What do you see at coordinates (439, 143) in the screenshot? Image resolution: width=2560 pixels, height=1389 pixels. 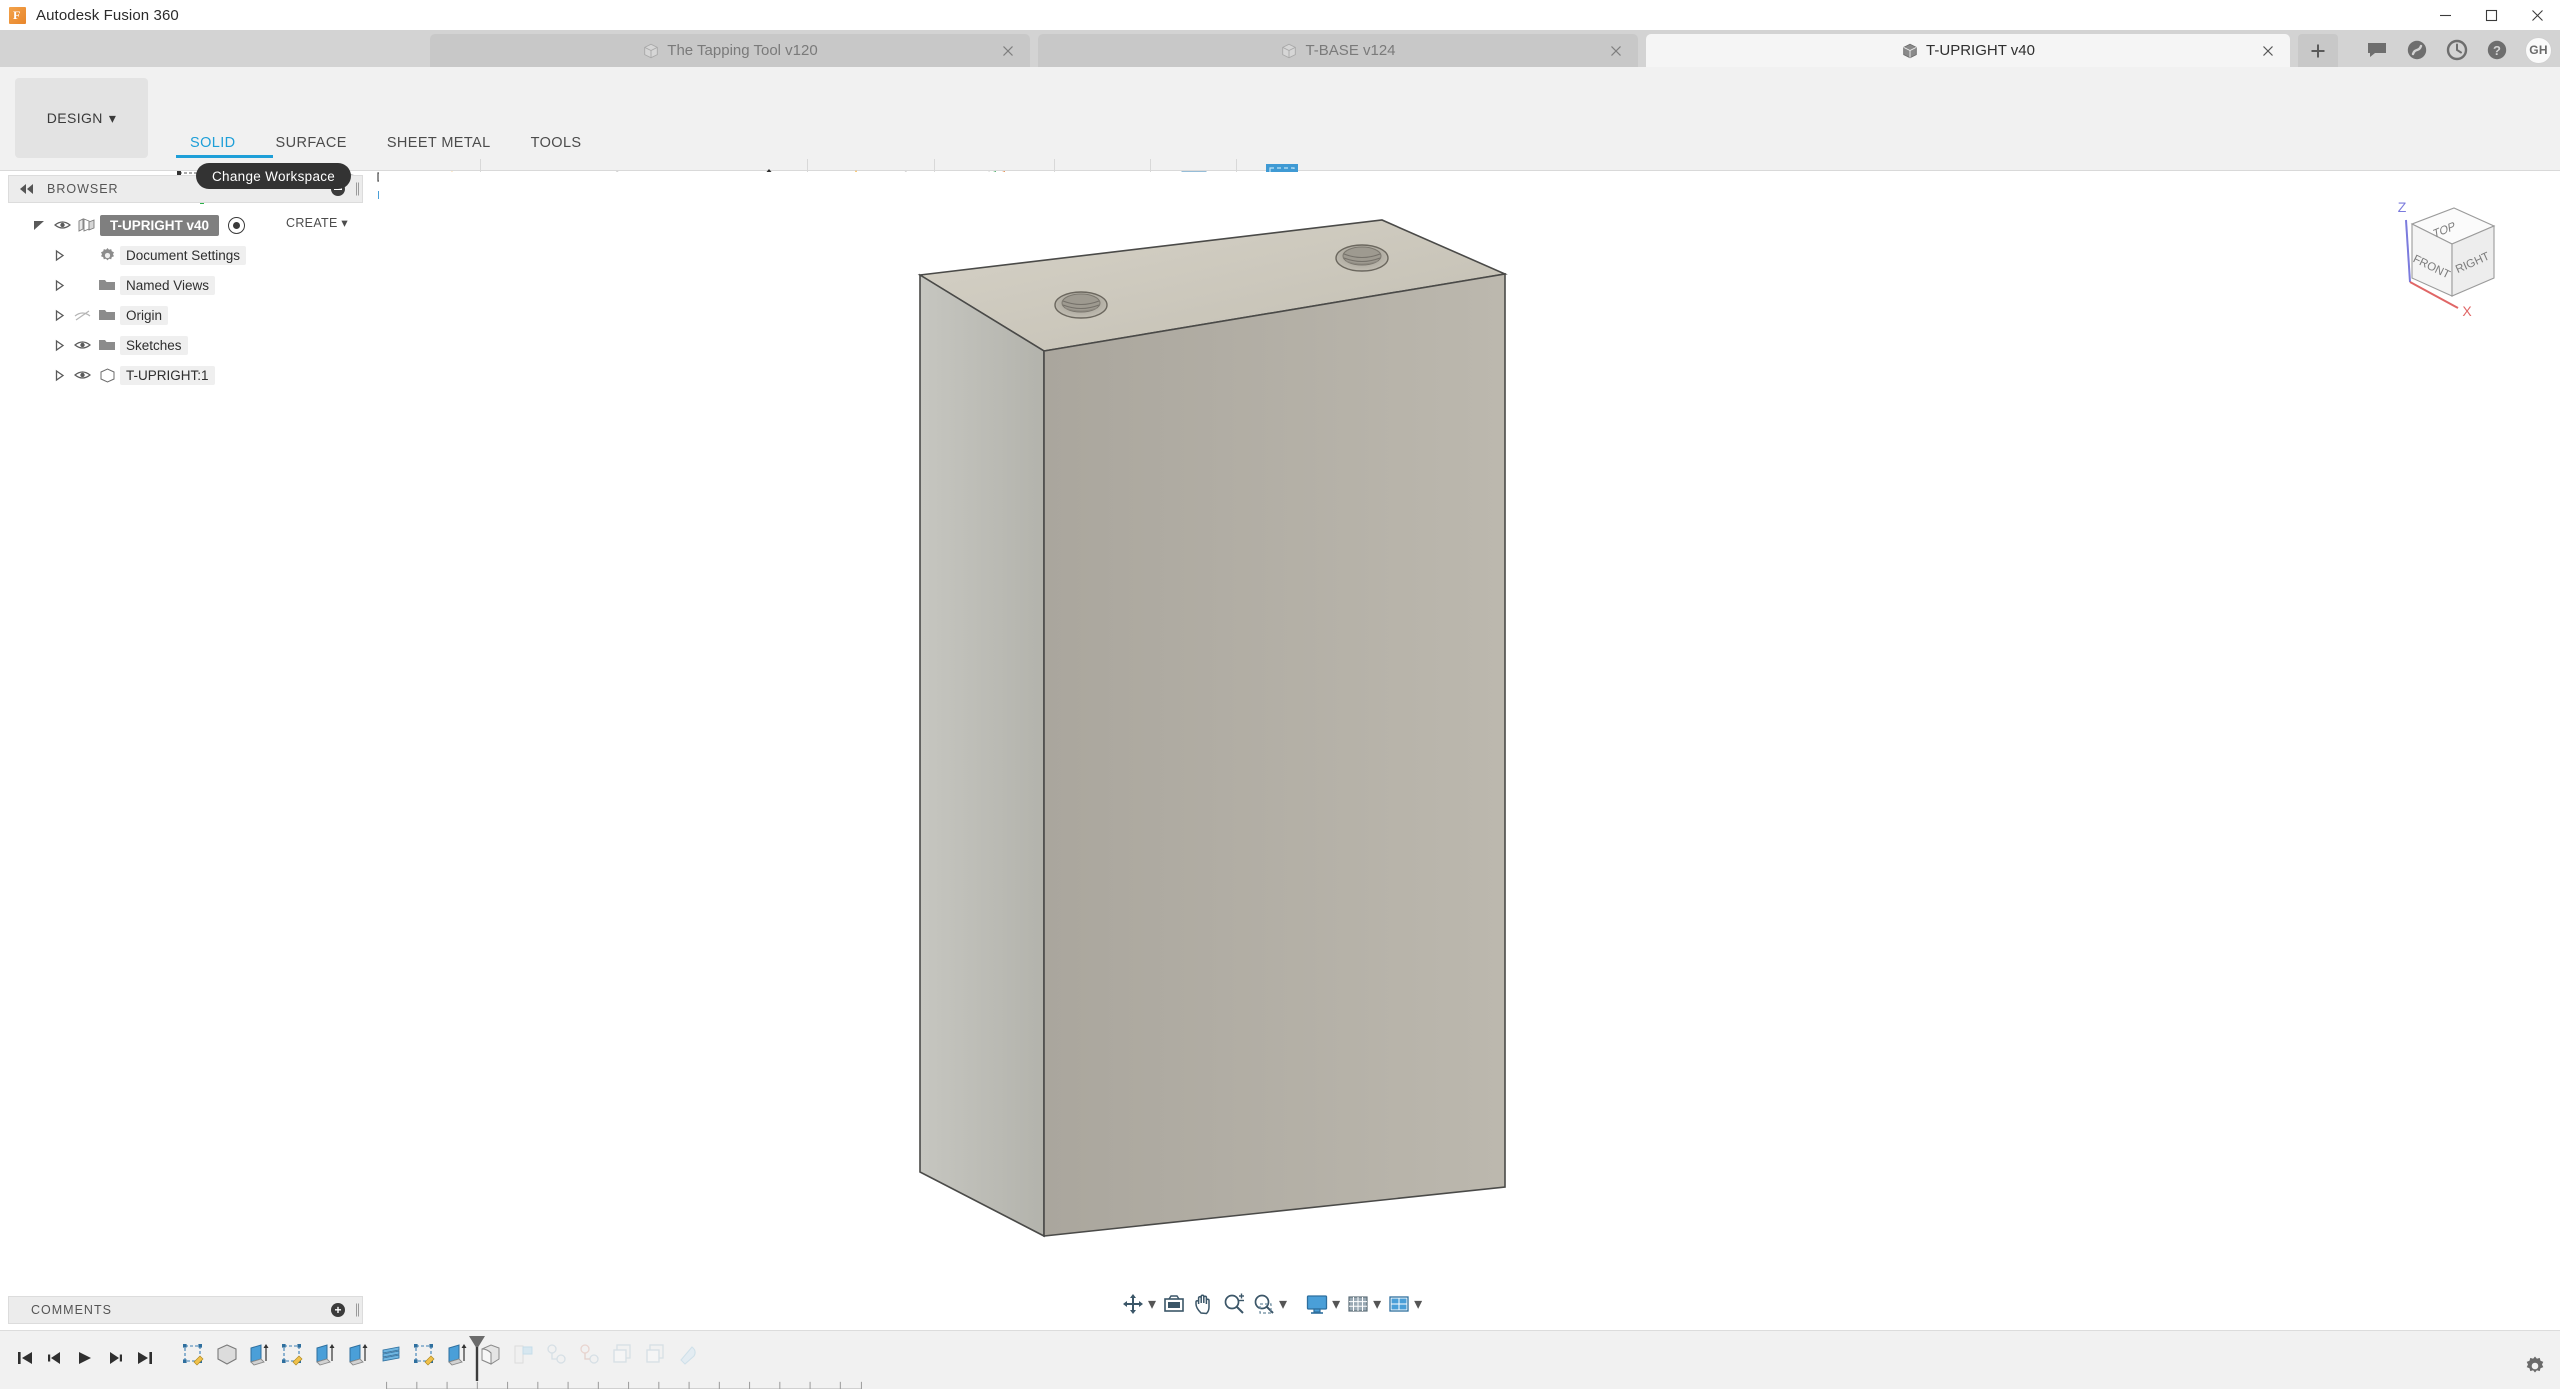 I see `tab-sheet-metal: SHEET METAL` at bounding box center [439, 143].